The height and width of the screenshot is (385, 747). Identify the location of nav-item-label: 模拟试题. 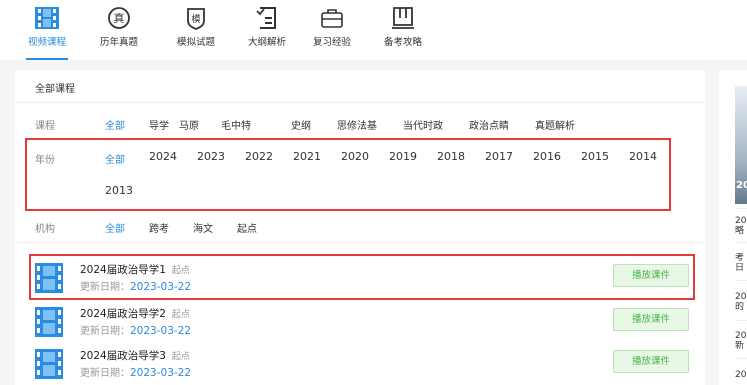
(196, 42).